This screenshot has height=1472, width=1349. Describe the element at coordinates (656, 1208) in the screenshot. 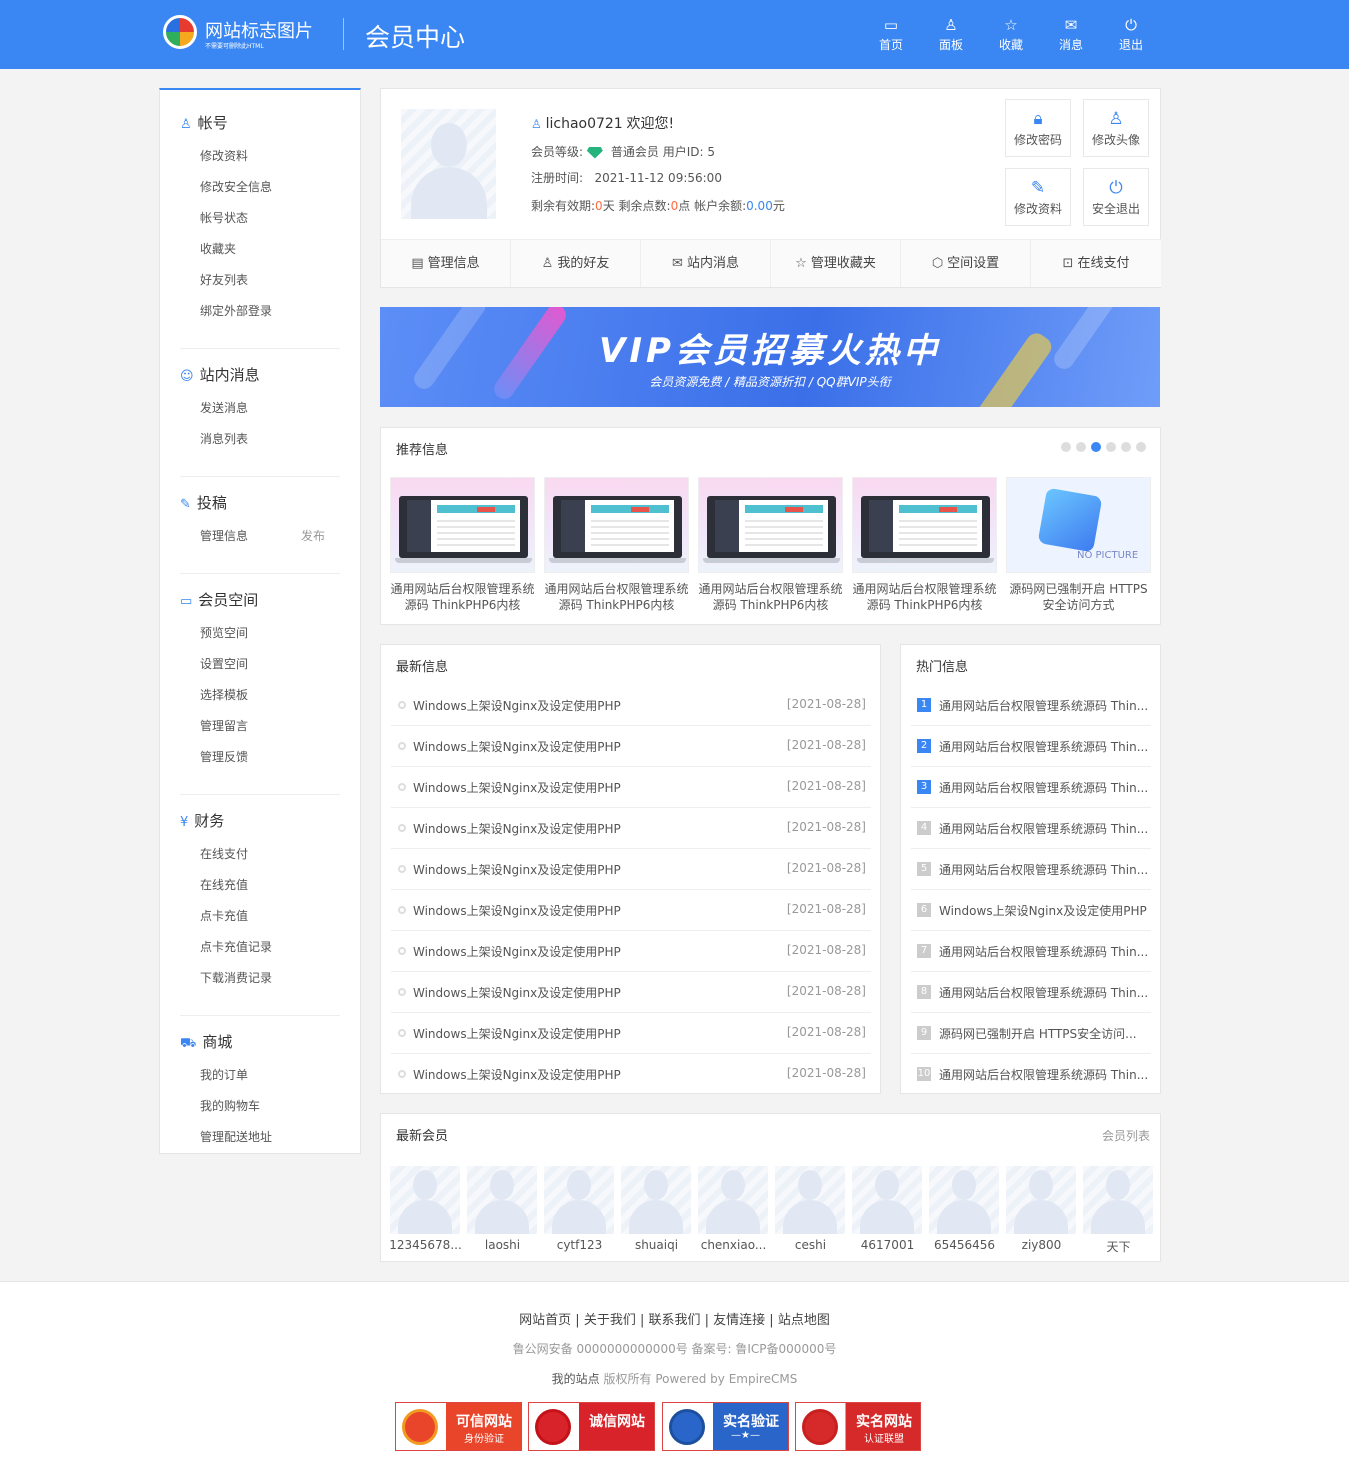

I see `member-item: shuaiqi` at that location.